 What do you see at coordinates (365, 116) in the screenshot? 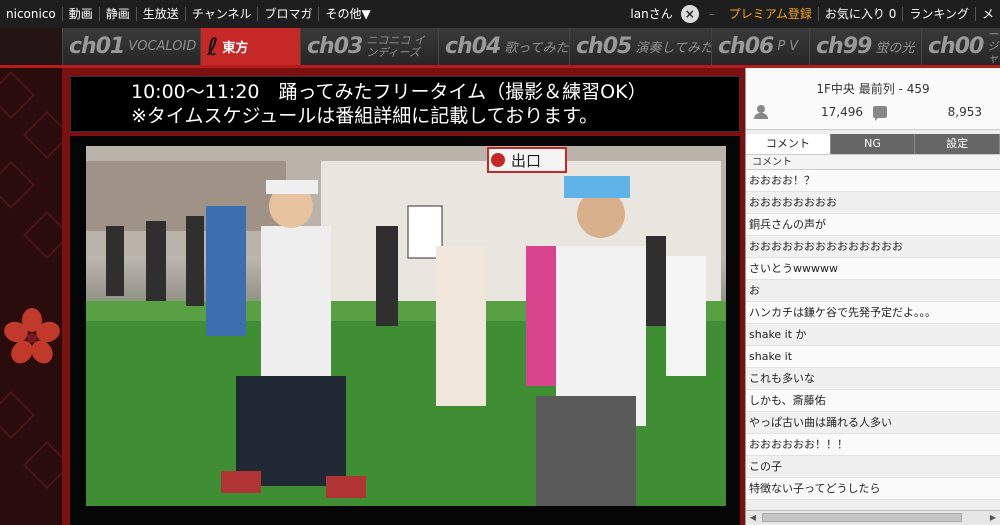
I see `telop-line-2: ※タイムスケジュールは番組詳細に記載しております。` at bounding box center [365, 116].